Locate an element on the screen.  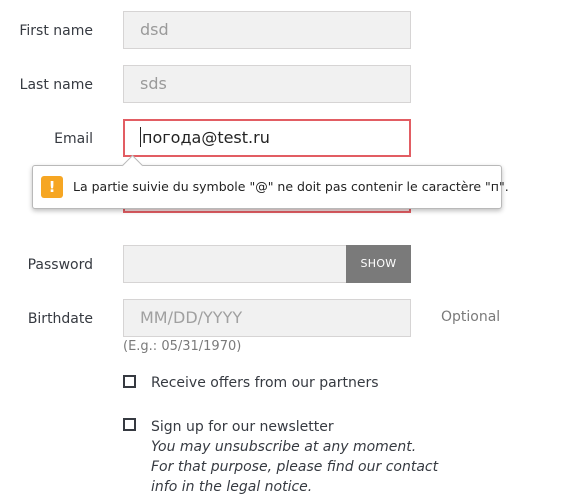
birthdate-hint: (E.g.: 05/31/1970) is located at coordinates (182, 346).